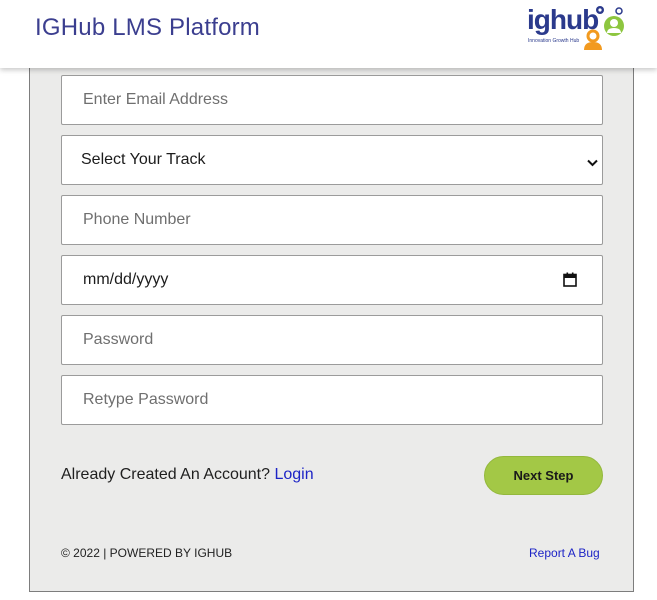 Image resolution: width=657 pixels, height=600 pixels. I want to click on page-gutter, so click(645, 334).